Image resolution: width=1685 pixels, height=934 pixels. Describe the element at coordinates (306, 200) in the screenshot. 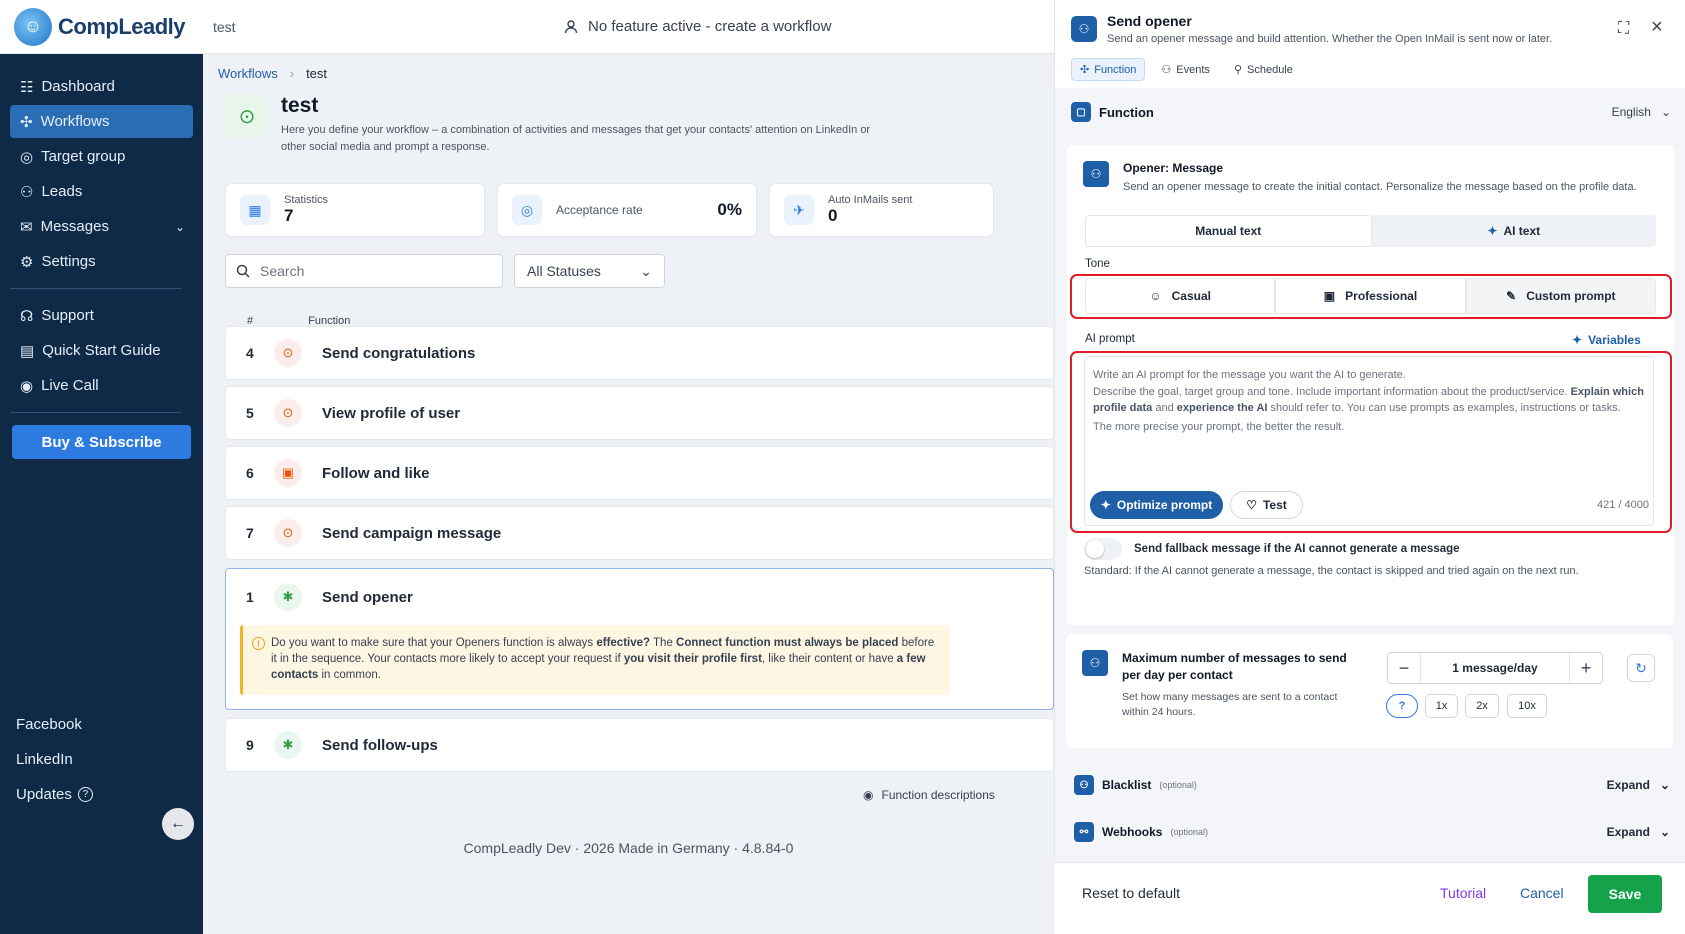

I see `stat-label: Statistics` at that location.